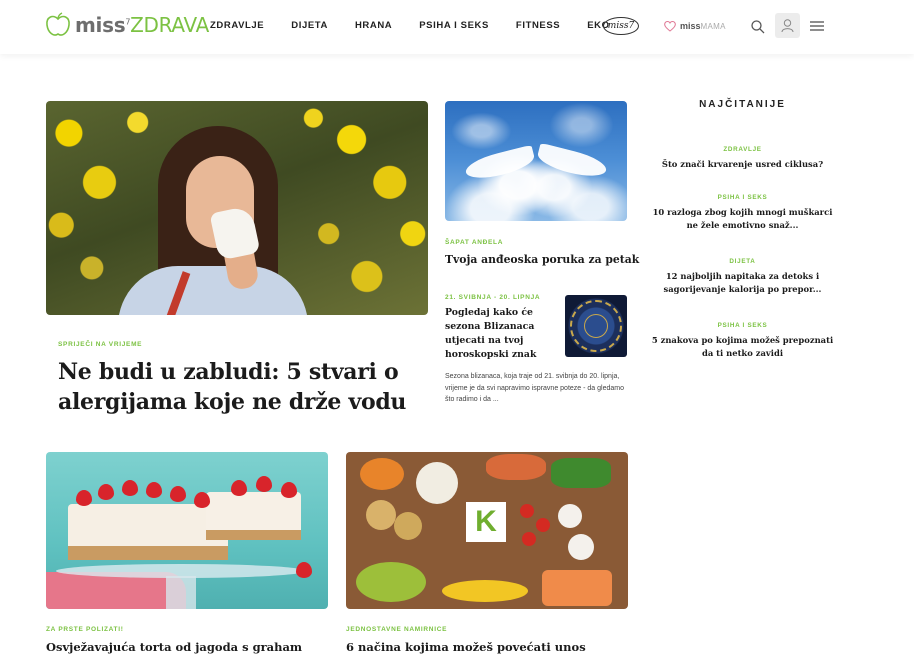 The height and width of the screenshot is (659, 914). What do you see at coordinates (181, 592) in the screenshot?
I see `cake-stand-leg` at bounding box center [181, 592].